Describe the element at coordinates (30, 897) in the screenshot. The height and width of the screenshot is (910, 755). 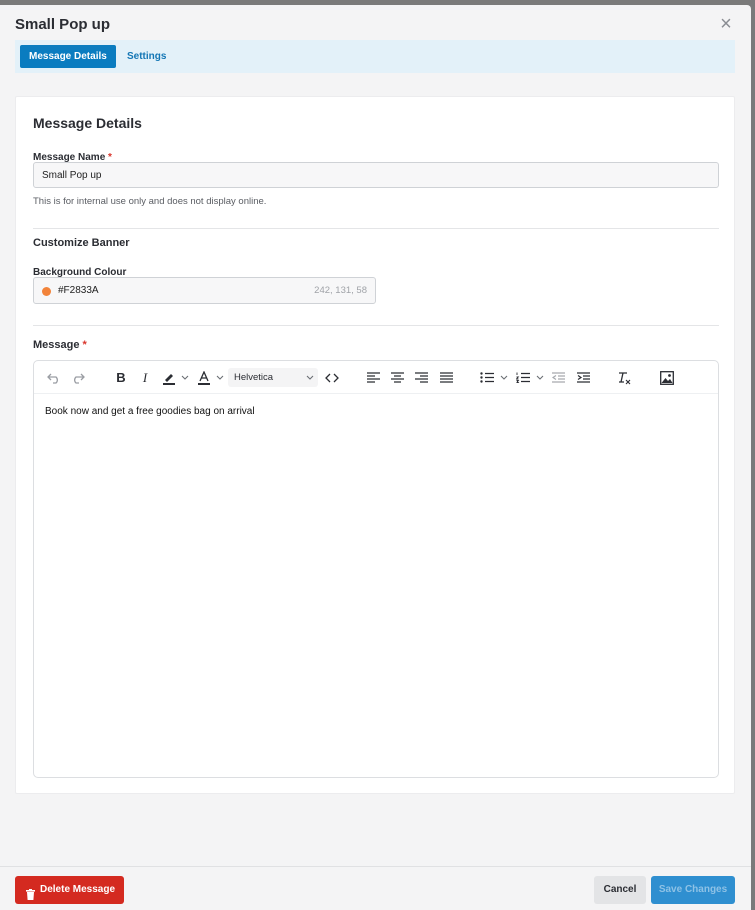
I see `trash-icon` at that location.